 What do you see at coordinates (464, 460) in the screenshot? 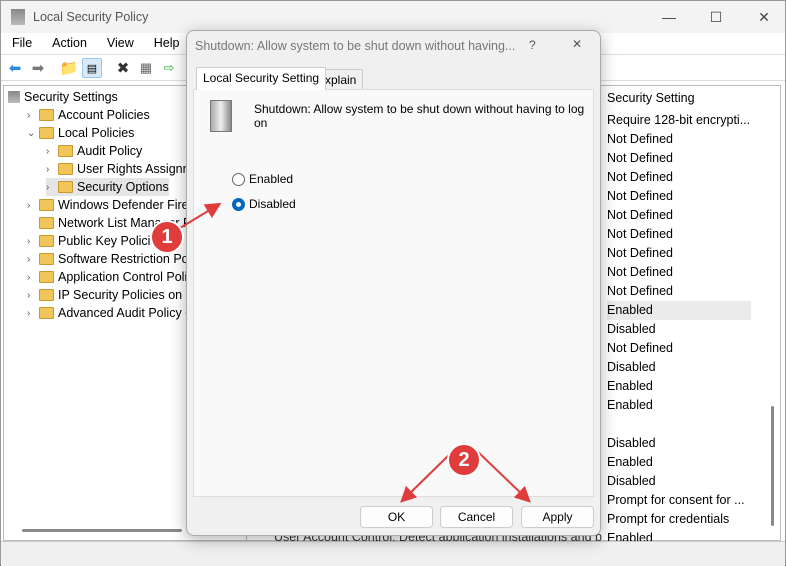
I see `annotation-badge-2: 2` at bounding box center [464, 460].